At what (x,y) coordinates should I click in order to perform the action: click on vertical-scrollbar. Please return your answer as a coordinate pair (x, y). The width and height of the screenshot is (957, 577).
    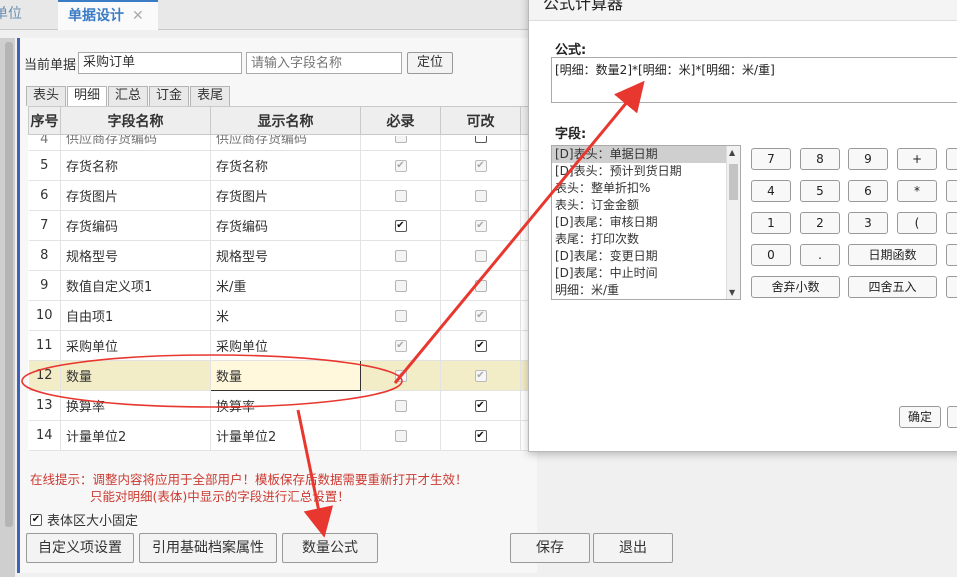
    Looking at the image, I should click on (9, 284).